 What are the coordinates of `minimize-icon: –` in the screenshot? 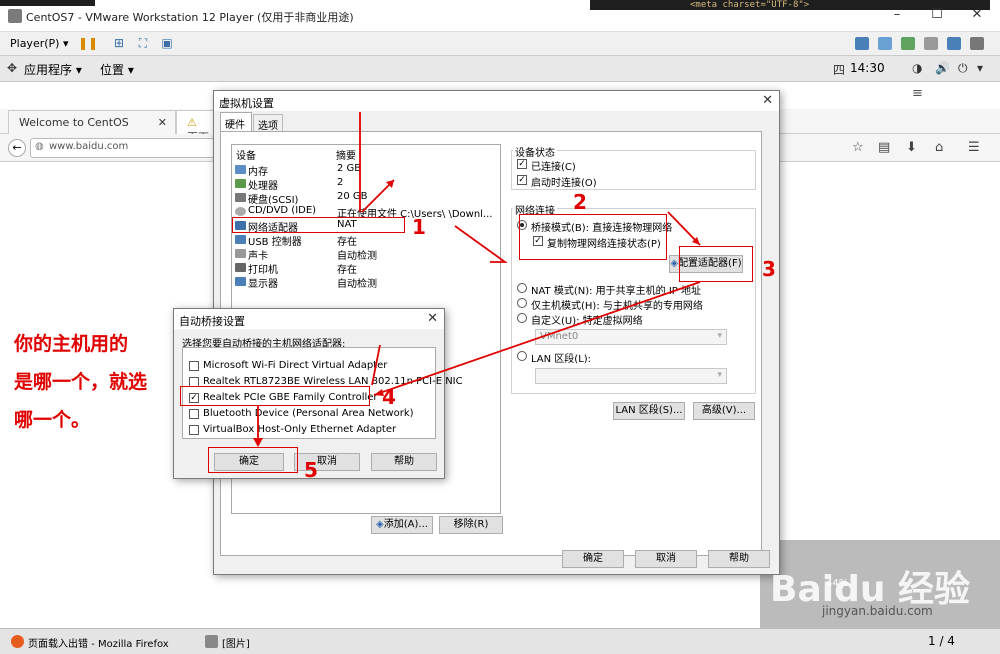 It's located at (897, 16).